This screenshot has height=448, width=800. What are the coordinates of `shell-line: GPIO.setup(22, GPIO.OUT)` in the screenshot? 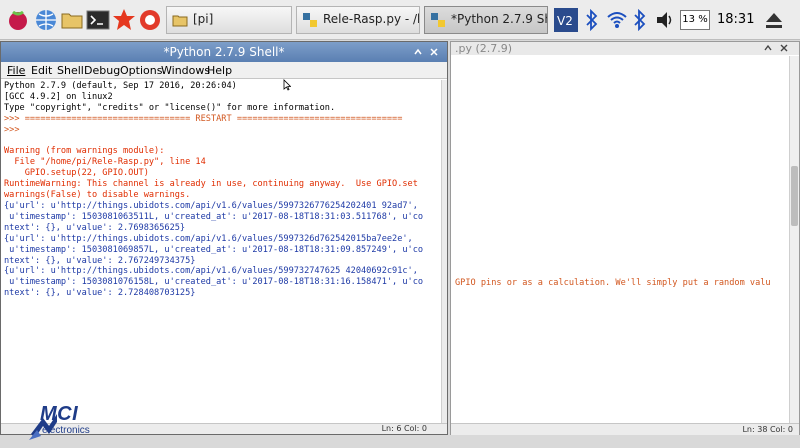 It's located at (76, 173).